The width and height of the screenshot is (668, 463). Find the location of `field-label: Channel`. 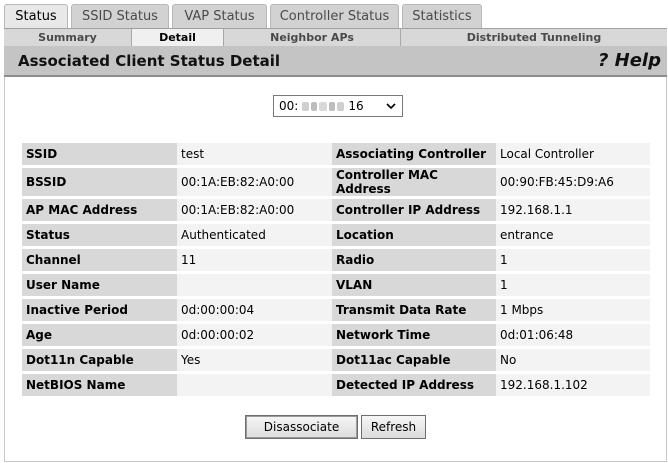

field-label: Channel is located at coordinates (99, 260).